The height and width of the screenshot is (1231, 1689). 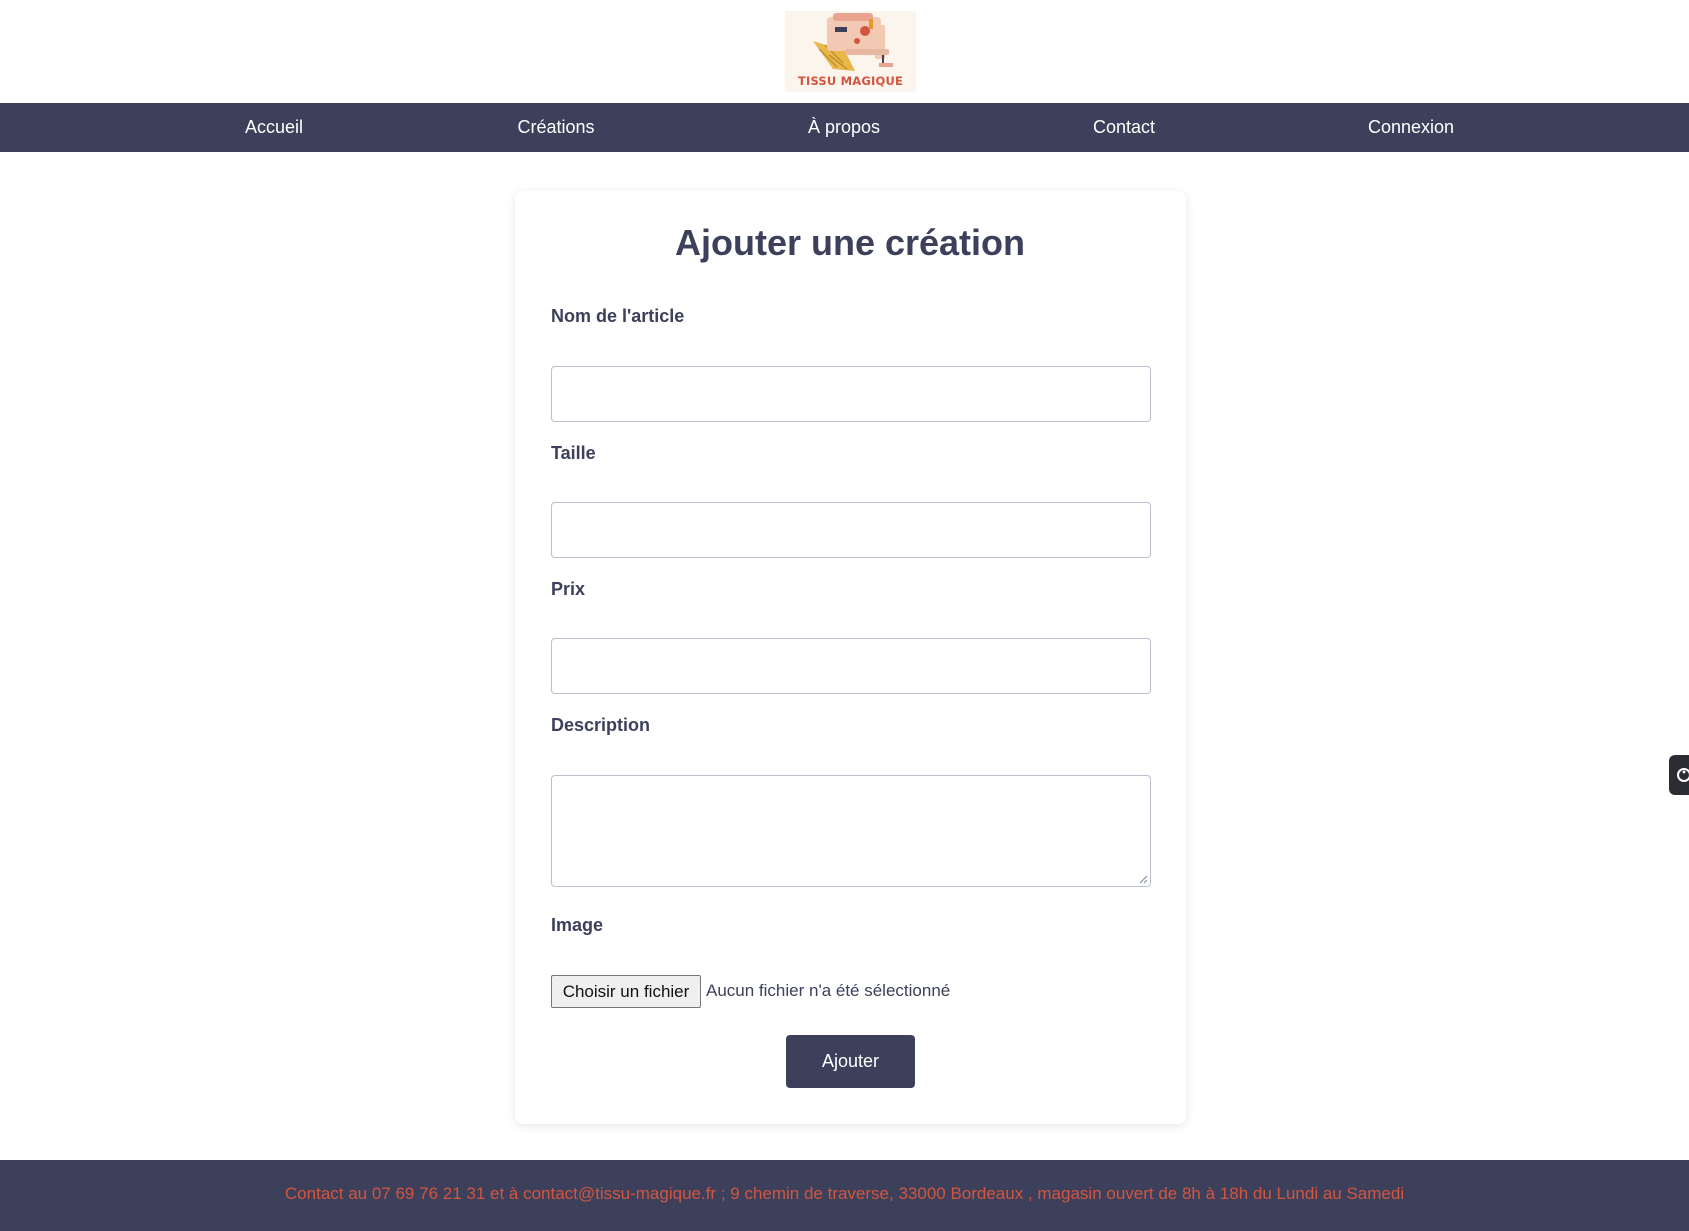 What do you see at coordinates (850, 81) in the screenshot?
I see `logo-text: TISSU MAGIQUE` at bounding box center [850, 81].